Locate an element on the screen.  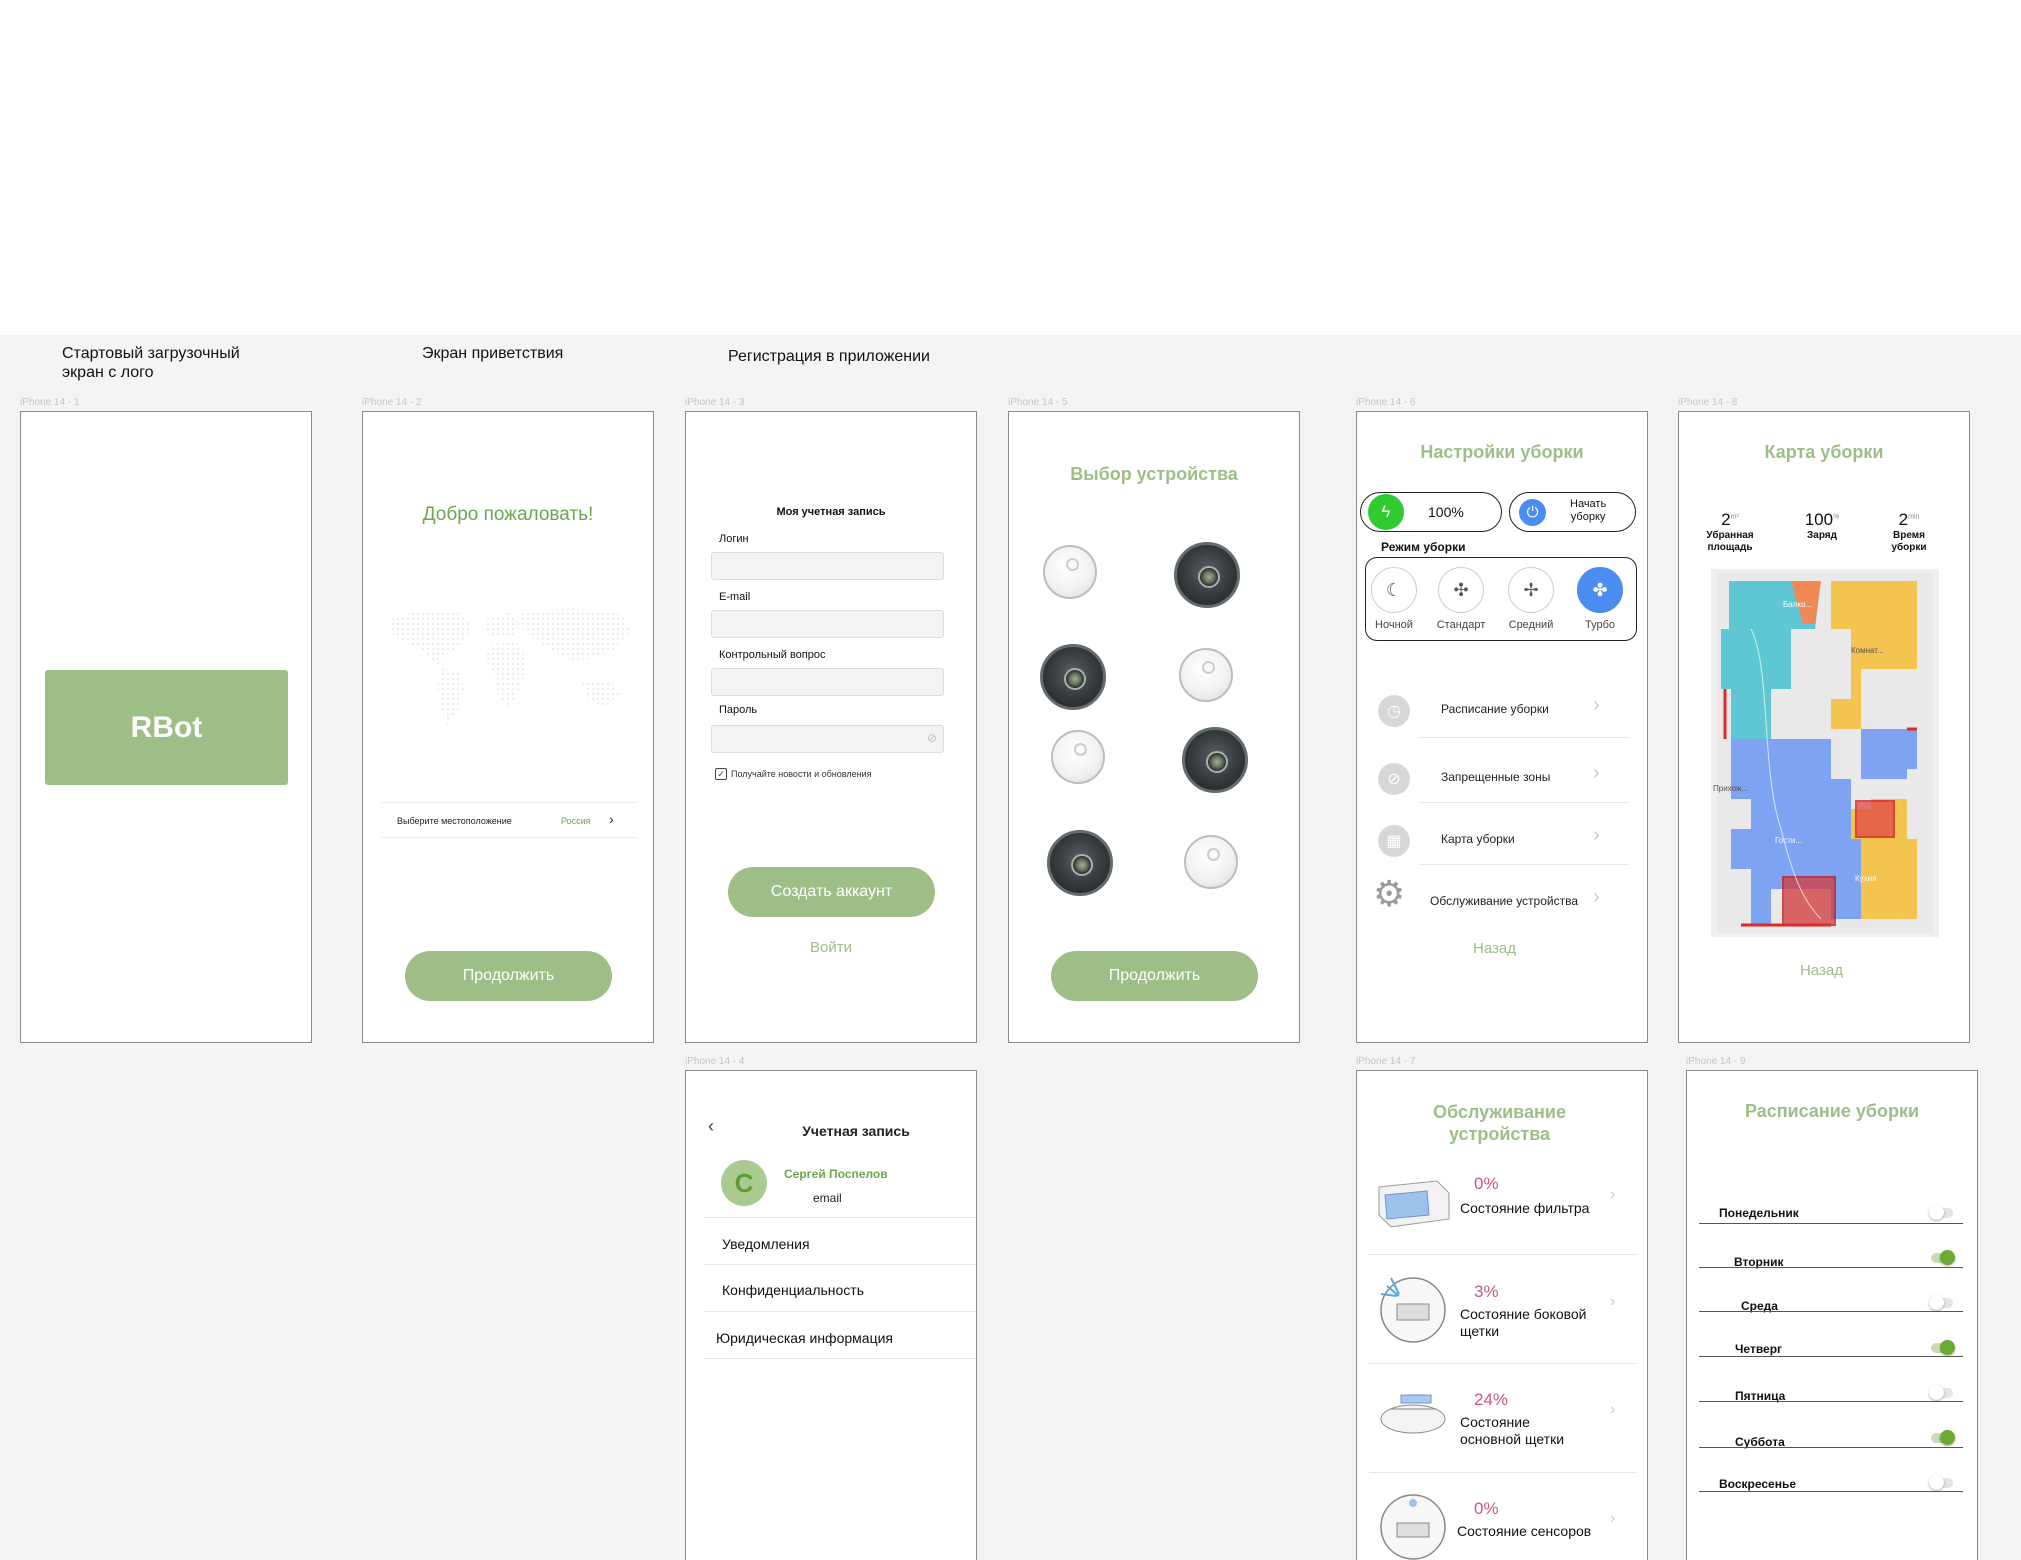
mode-label: Стандарт is located at coordinates (1461, 625).